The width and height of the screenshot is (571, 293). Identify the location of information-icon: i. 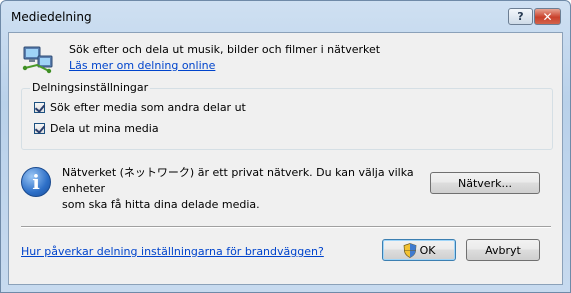
(36, 182).